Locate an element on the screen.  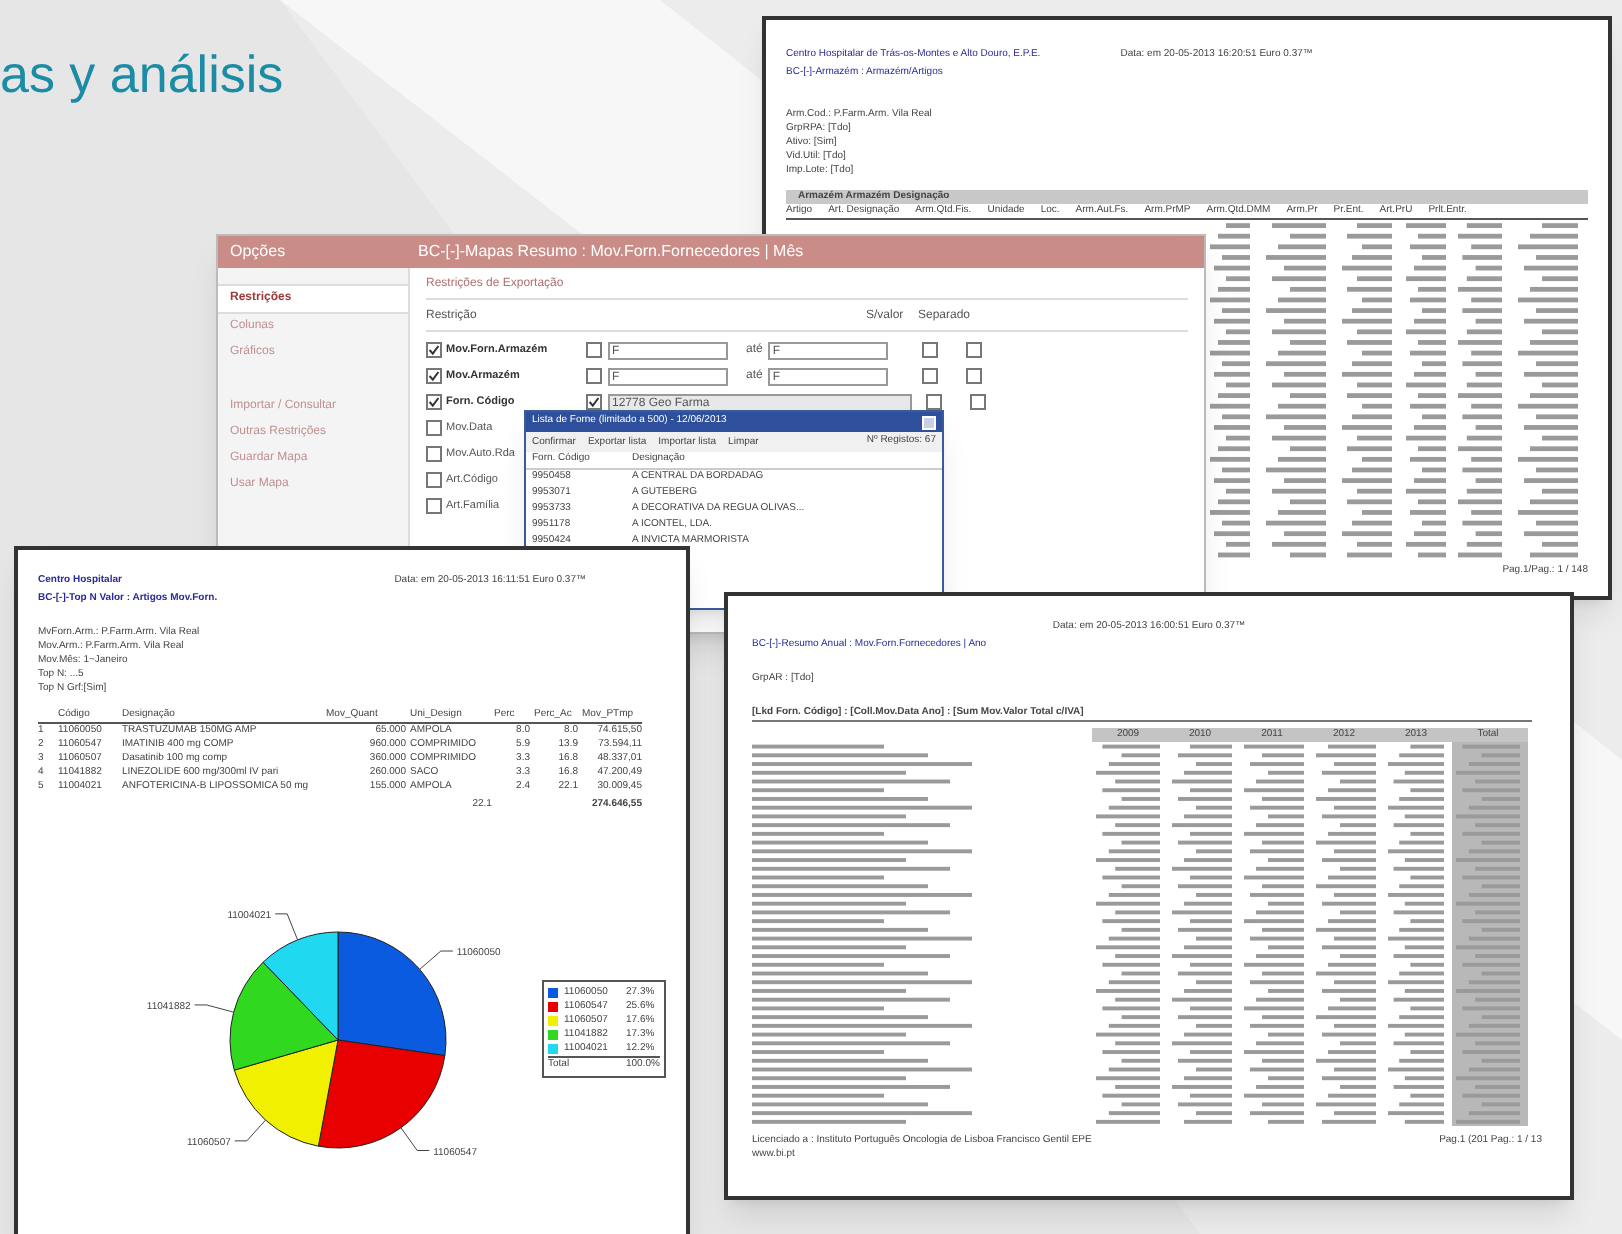
headline: as y análisis is located at coordinates (142, 75).